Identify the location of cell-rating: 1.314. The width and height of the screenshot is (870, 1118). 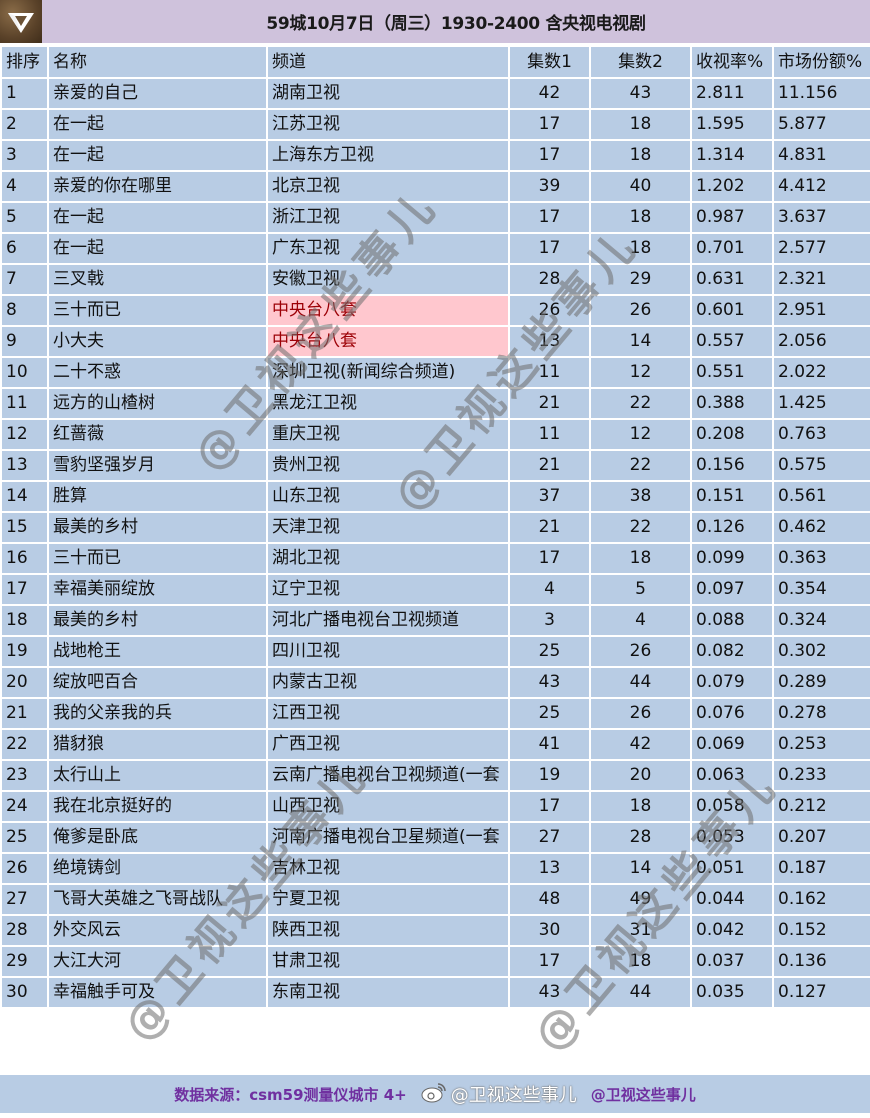
(732, 155).